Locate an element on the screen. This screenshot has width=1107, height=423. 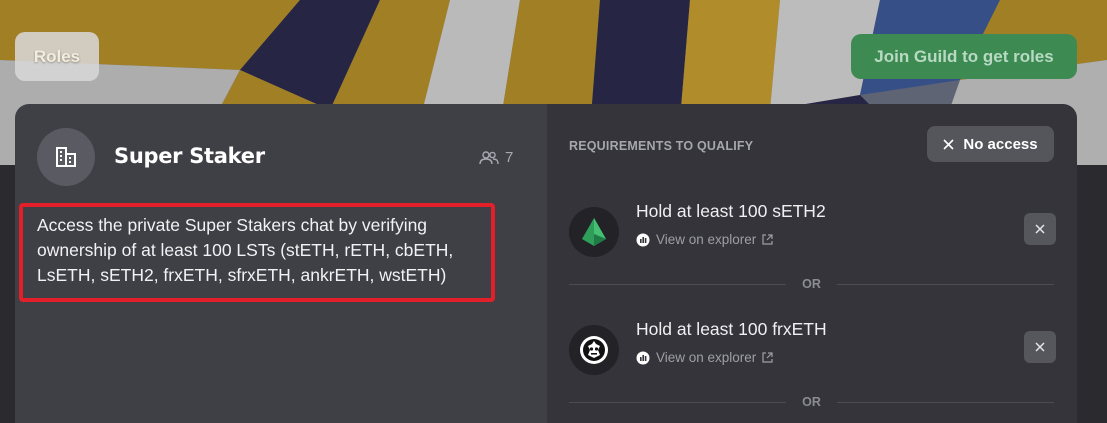
member-count-value: 7 is located at coordinates (509, 157).